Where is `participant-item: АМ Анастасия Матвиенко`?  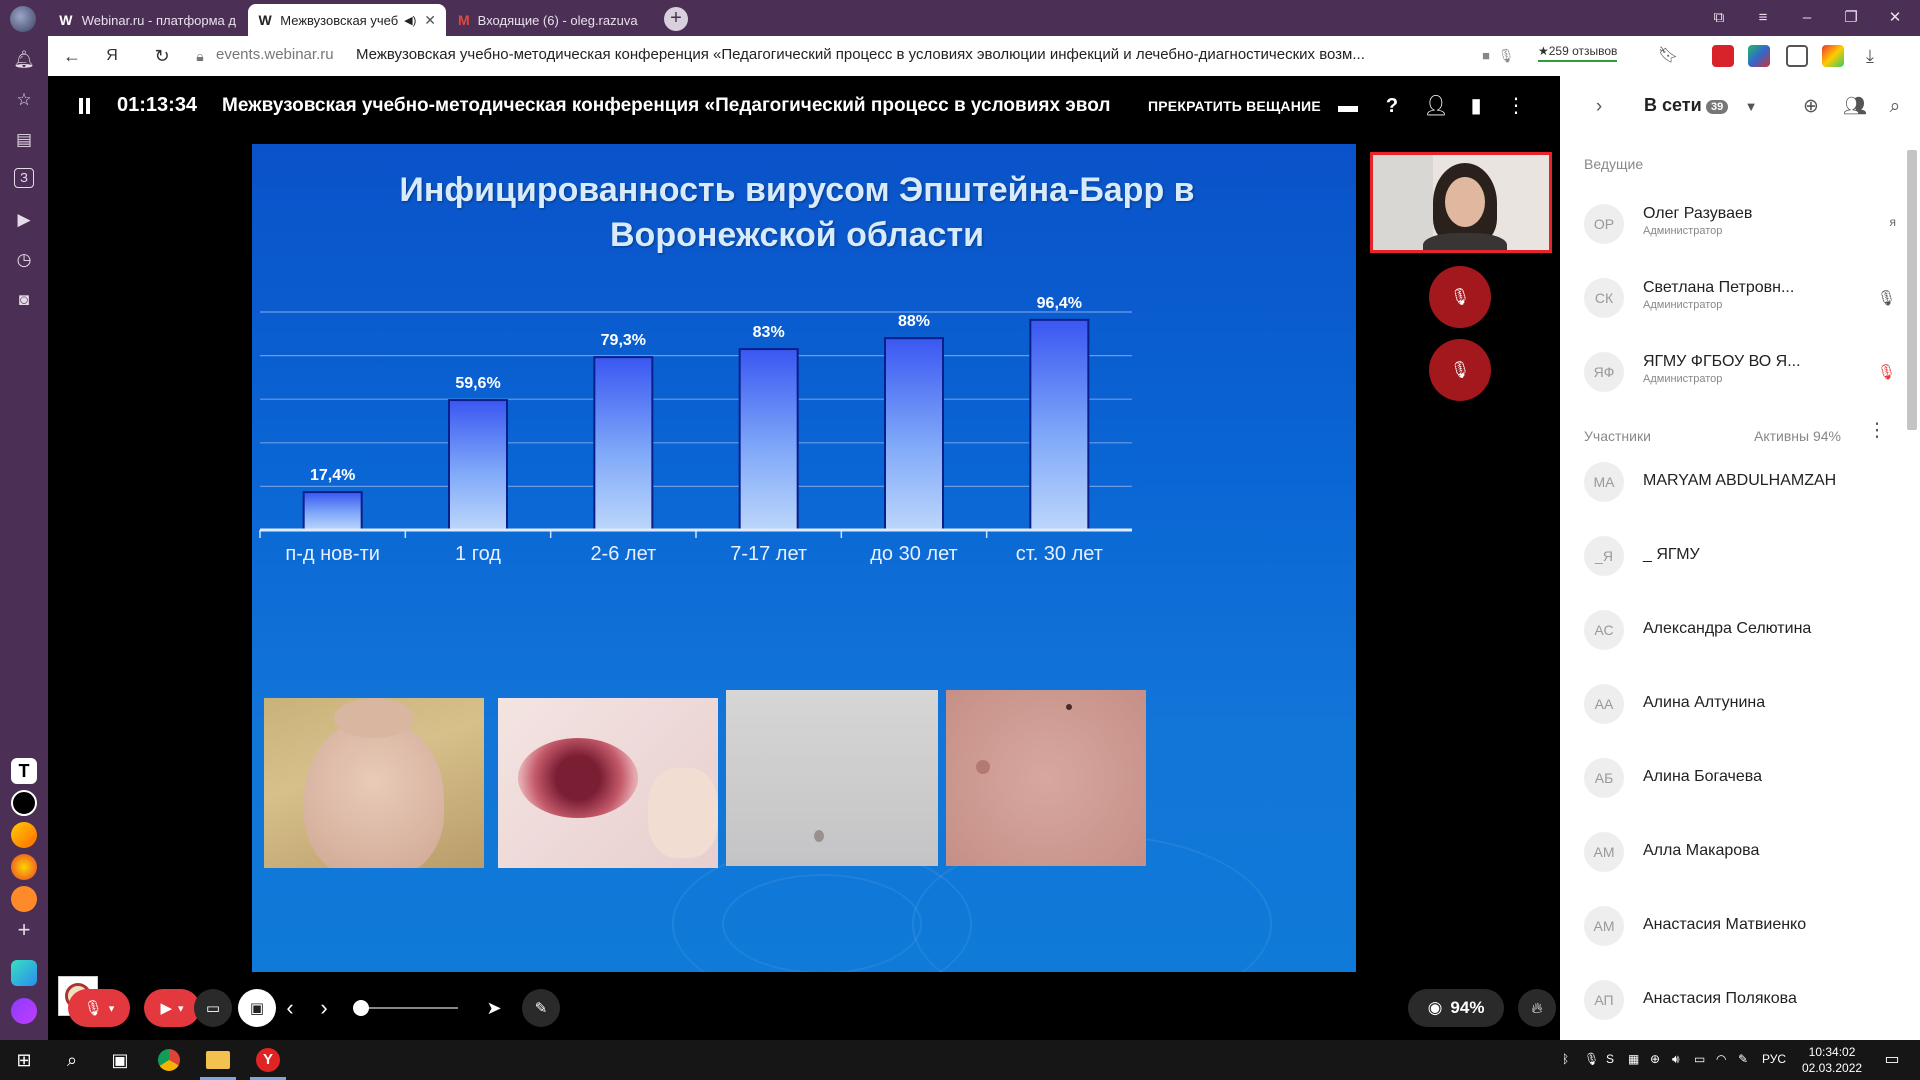
participant-item: АМ Анастасия Матвиенко is located at coordinates (1744, 926).